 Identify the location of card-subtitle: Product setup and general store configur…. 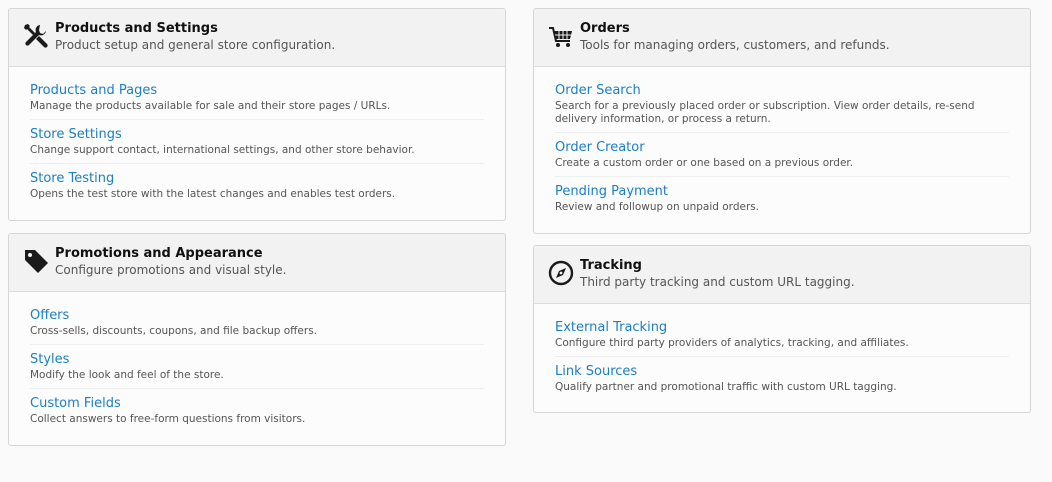
(195, 45).